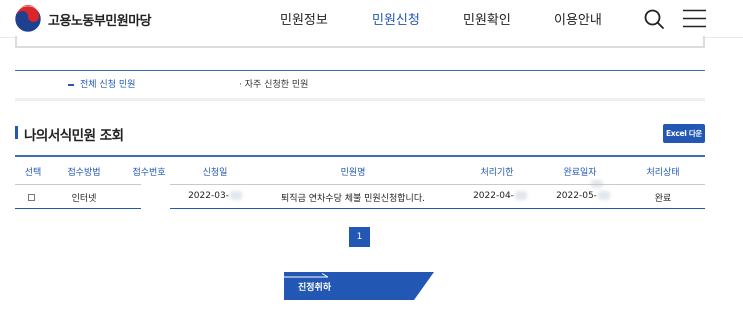 The image size is (743, 310). I want to click on tabs-divider-bottom, so click(360, 99).